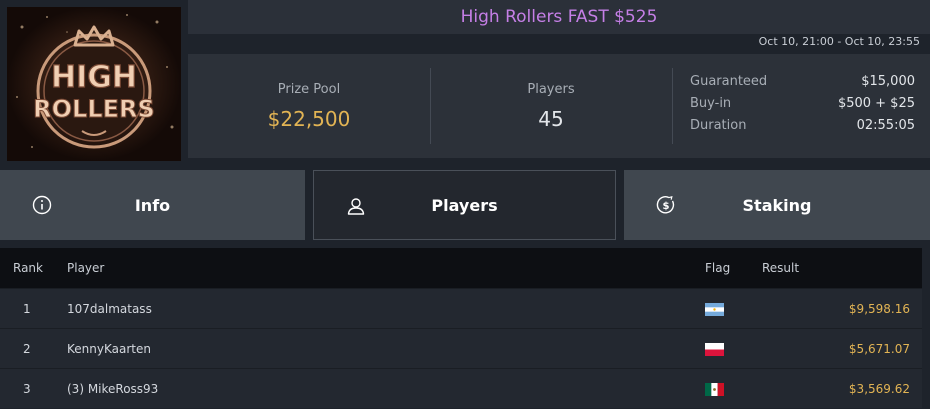 The width and height of the screenshot is (930, 409). Describe the element at coordinates (42, 205) in the screenshot. I see `info-icon` at that location.